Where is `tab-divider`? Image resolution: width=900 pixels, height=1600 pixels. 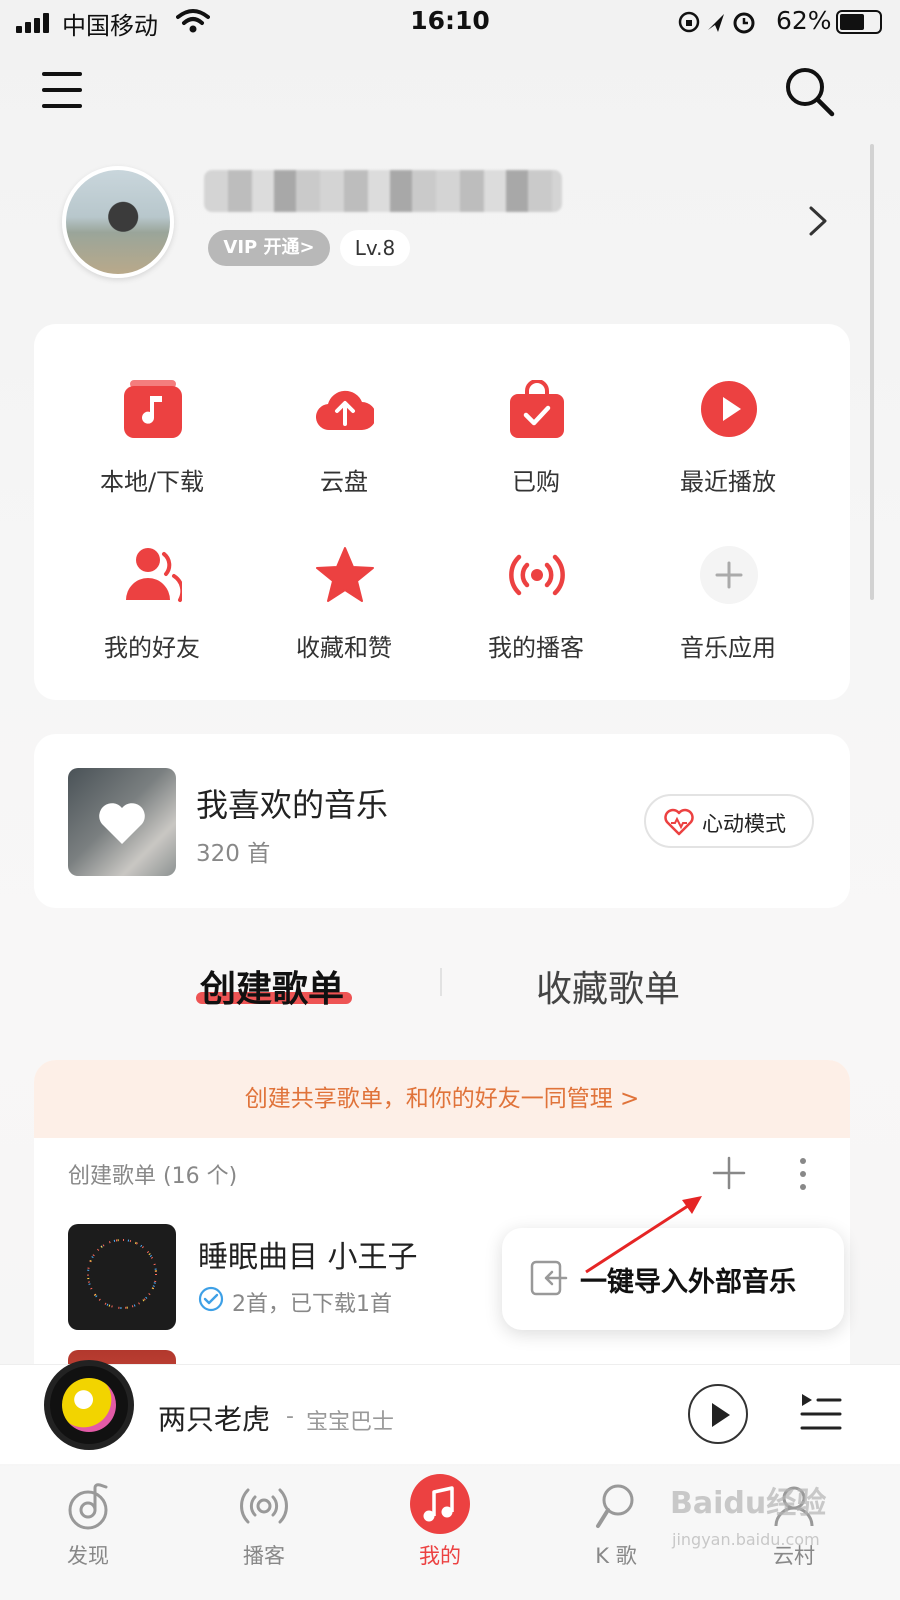
tab-divider is located at coordinates (441, 982).